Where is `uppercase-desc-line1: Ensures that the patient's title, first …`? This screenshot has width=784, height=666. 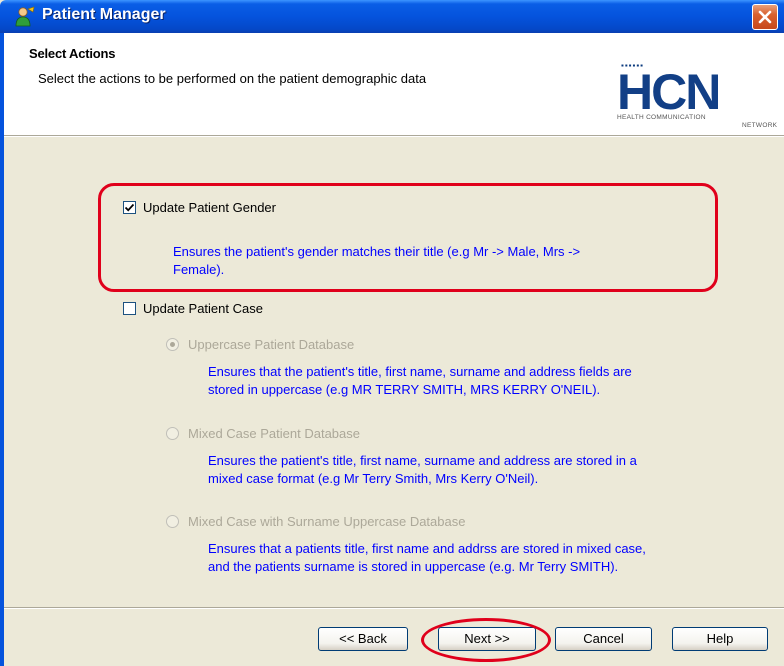 uppercase-desc-line1: Ensures that the patient's title, first … is located at coordinates (420, 371).